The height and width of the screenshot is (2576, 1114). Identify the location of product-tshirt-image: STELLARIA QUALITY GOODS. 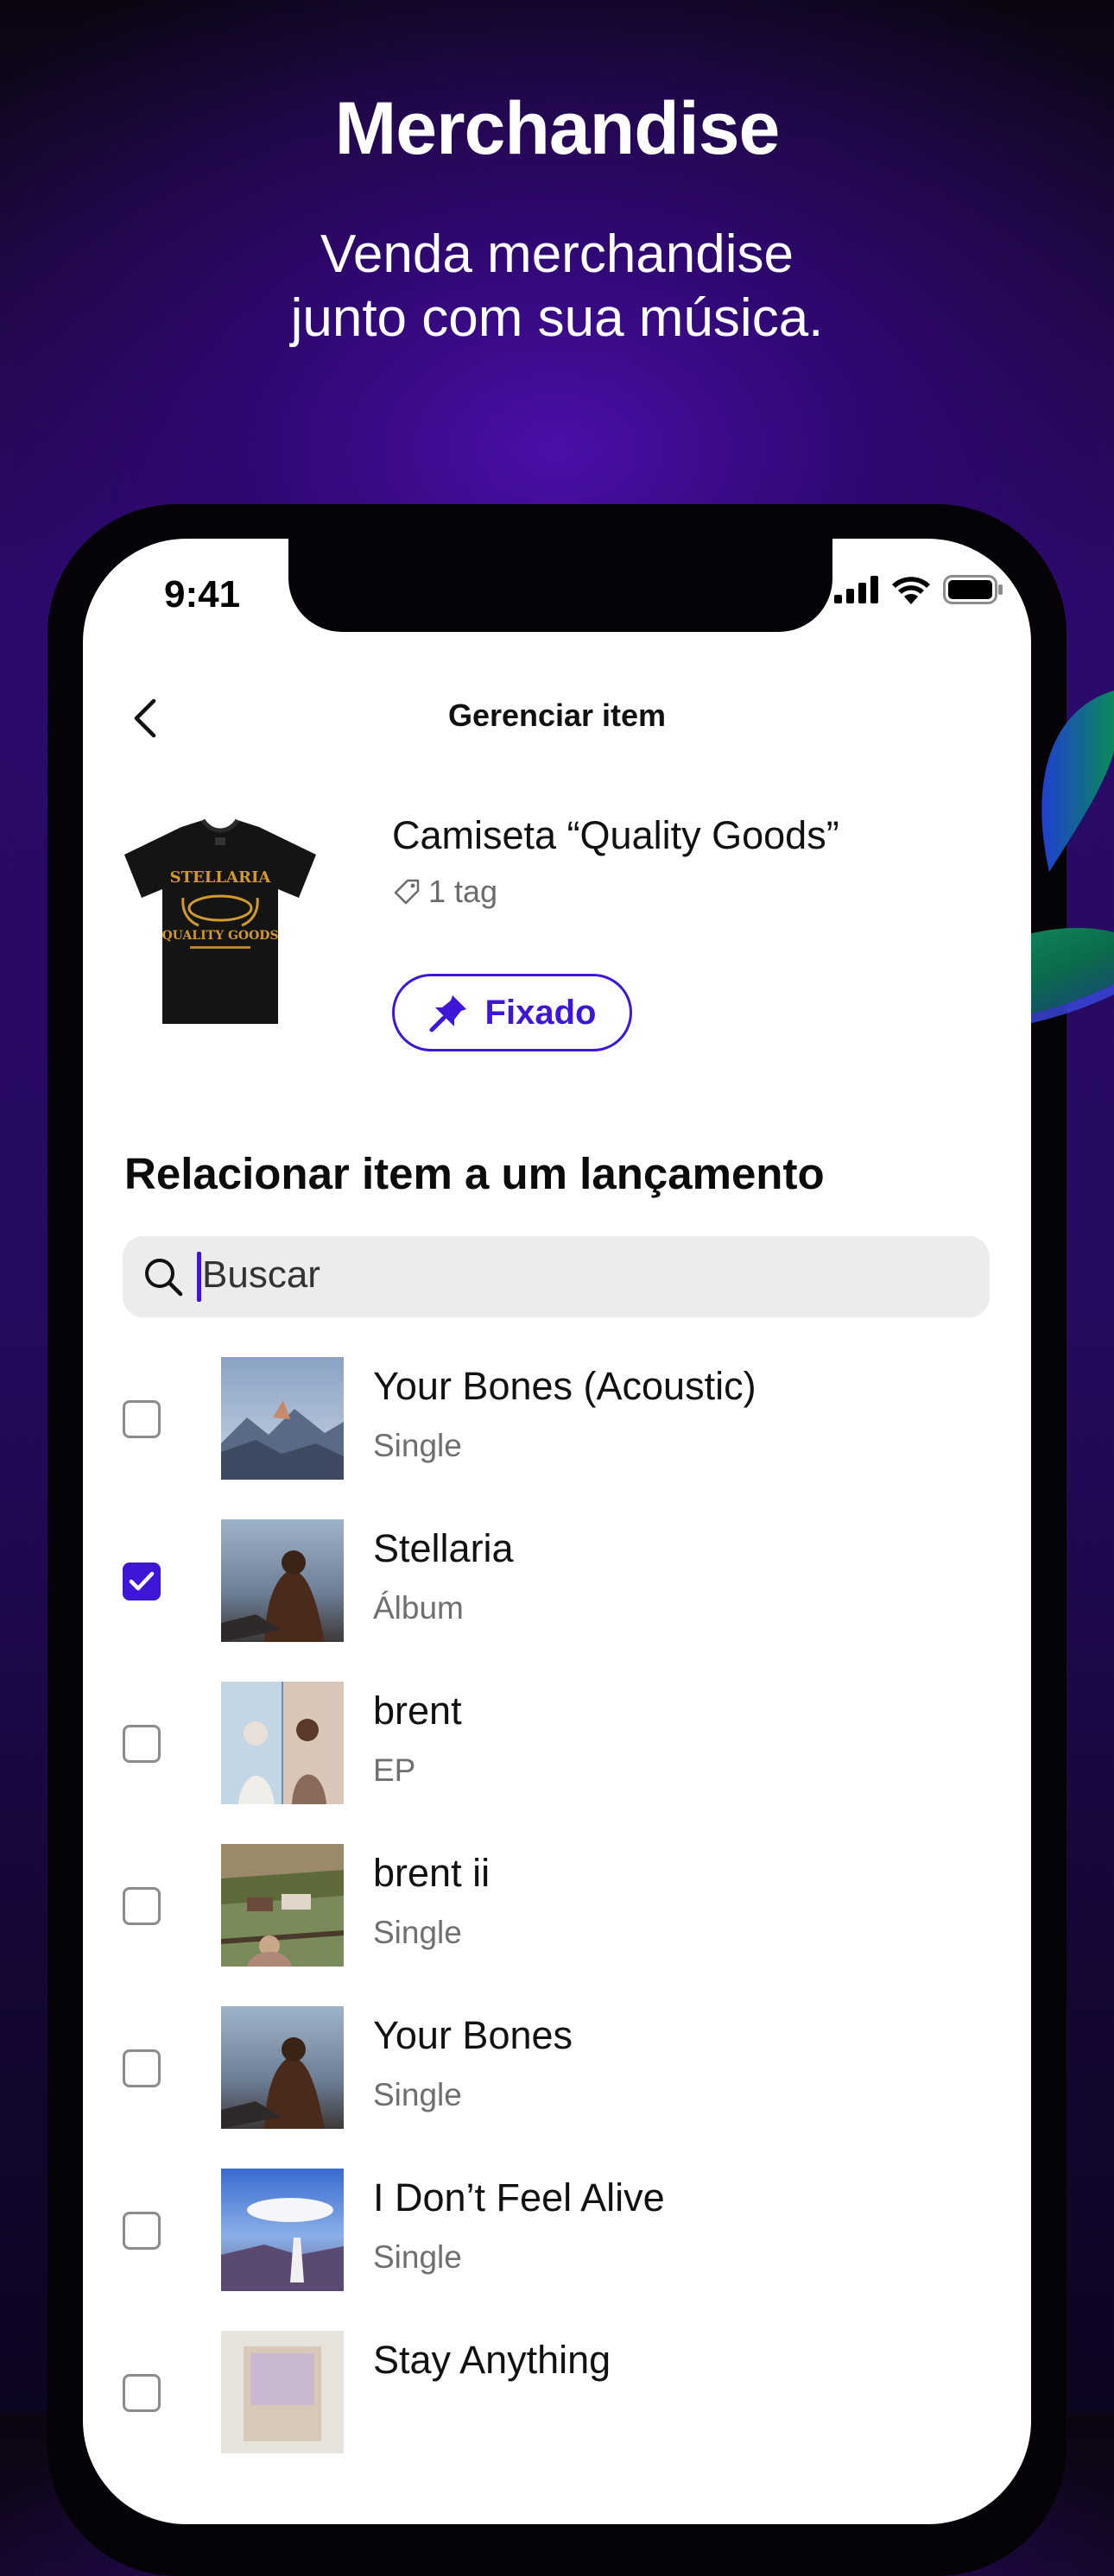
(220, 921).